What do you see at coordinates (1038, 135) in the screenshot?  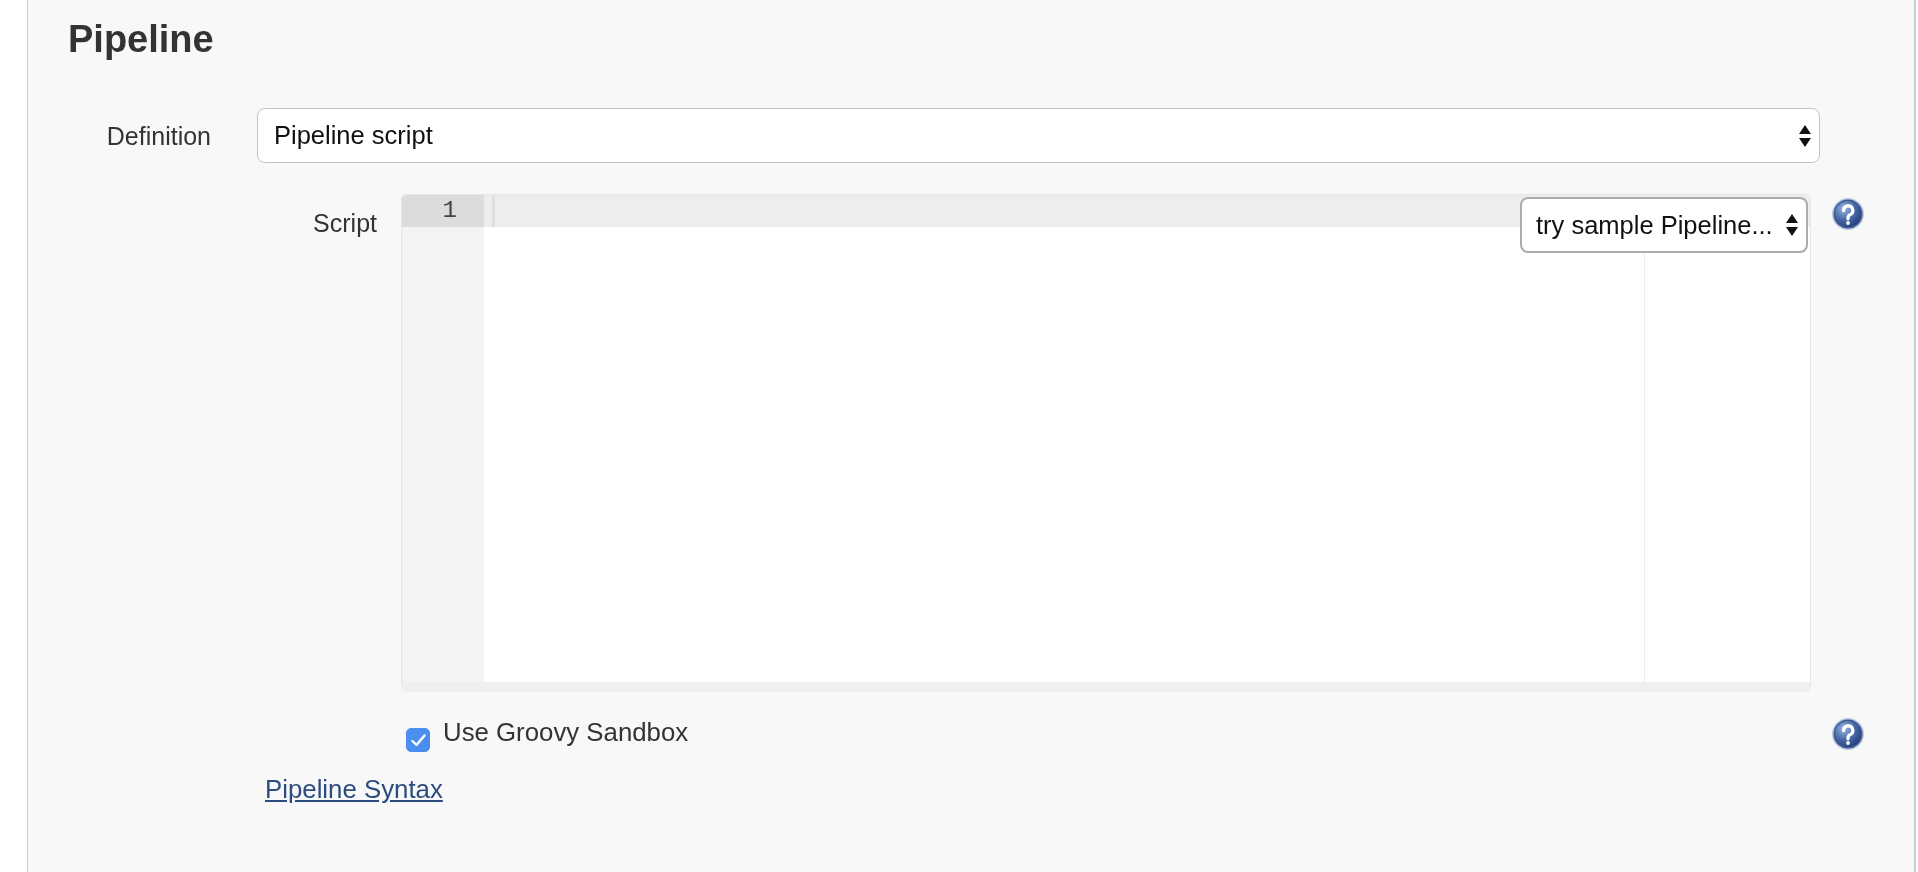 I see `definition-select: Pipeline script` at bounding box center [1038, 135].